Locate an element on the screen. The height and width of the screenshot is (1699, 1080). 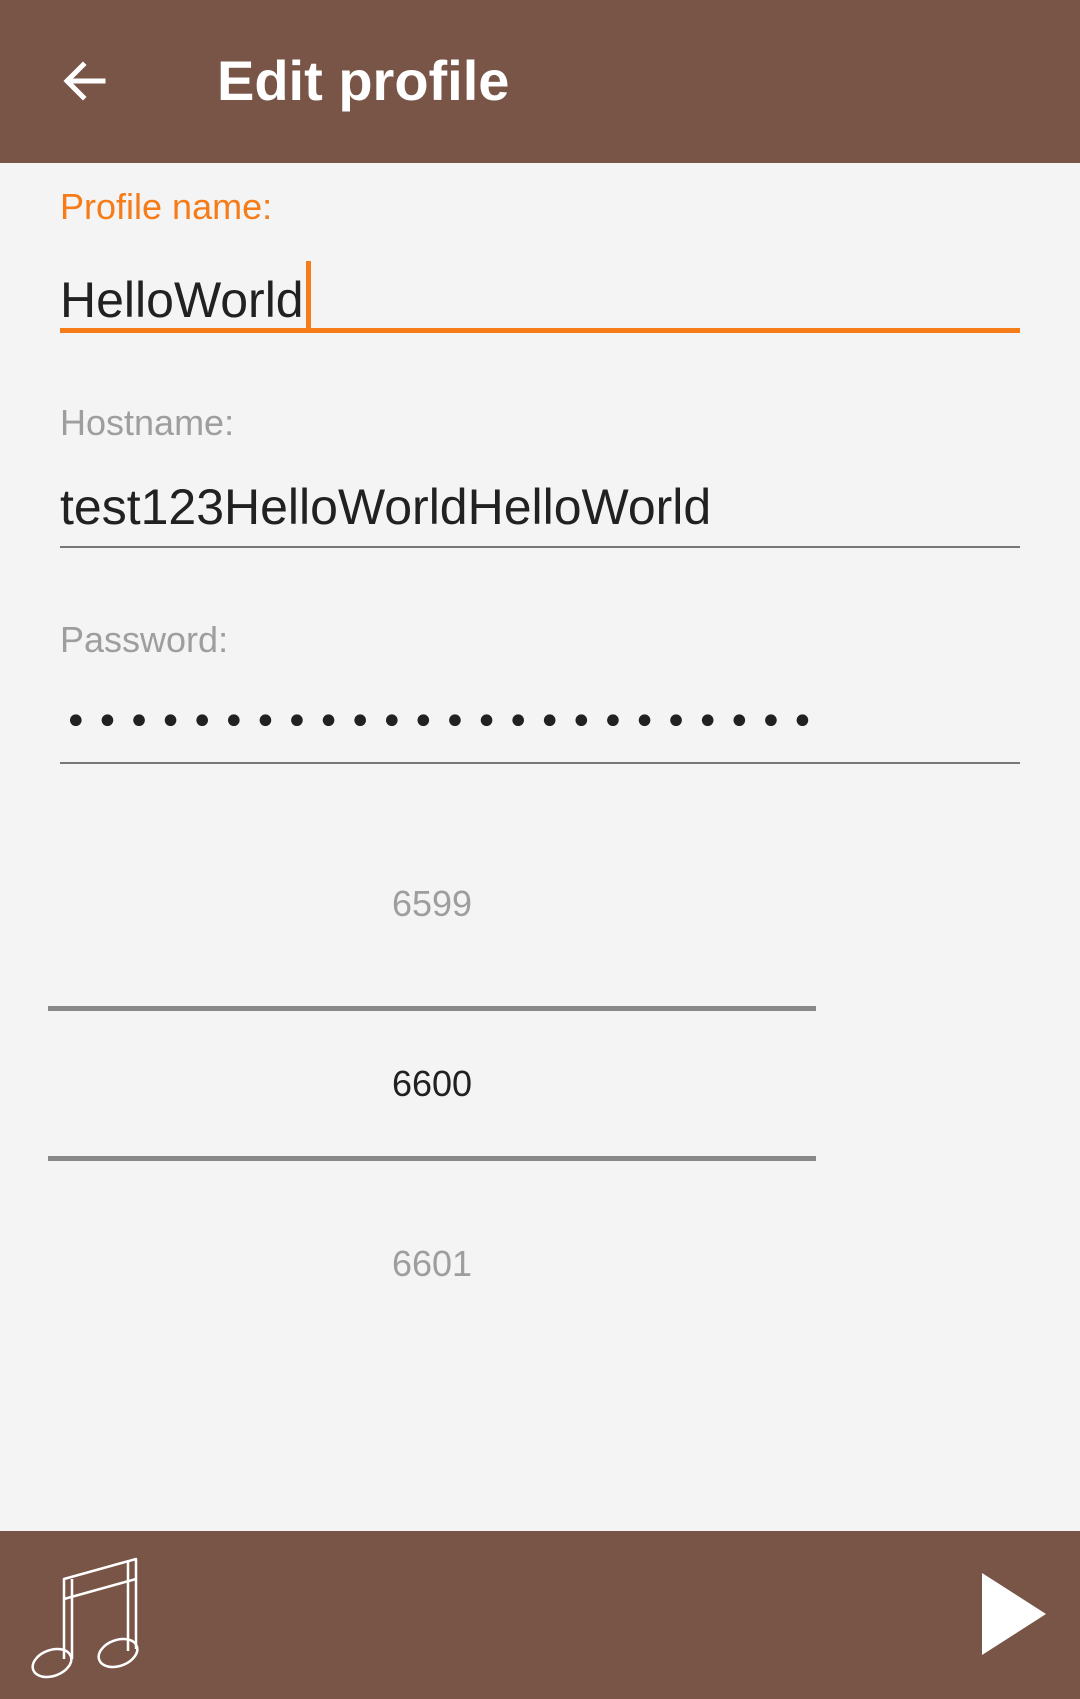
profile-name-value: HelloWorld is located at coordinates (182, 300).